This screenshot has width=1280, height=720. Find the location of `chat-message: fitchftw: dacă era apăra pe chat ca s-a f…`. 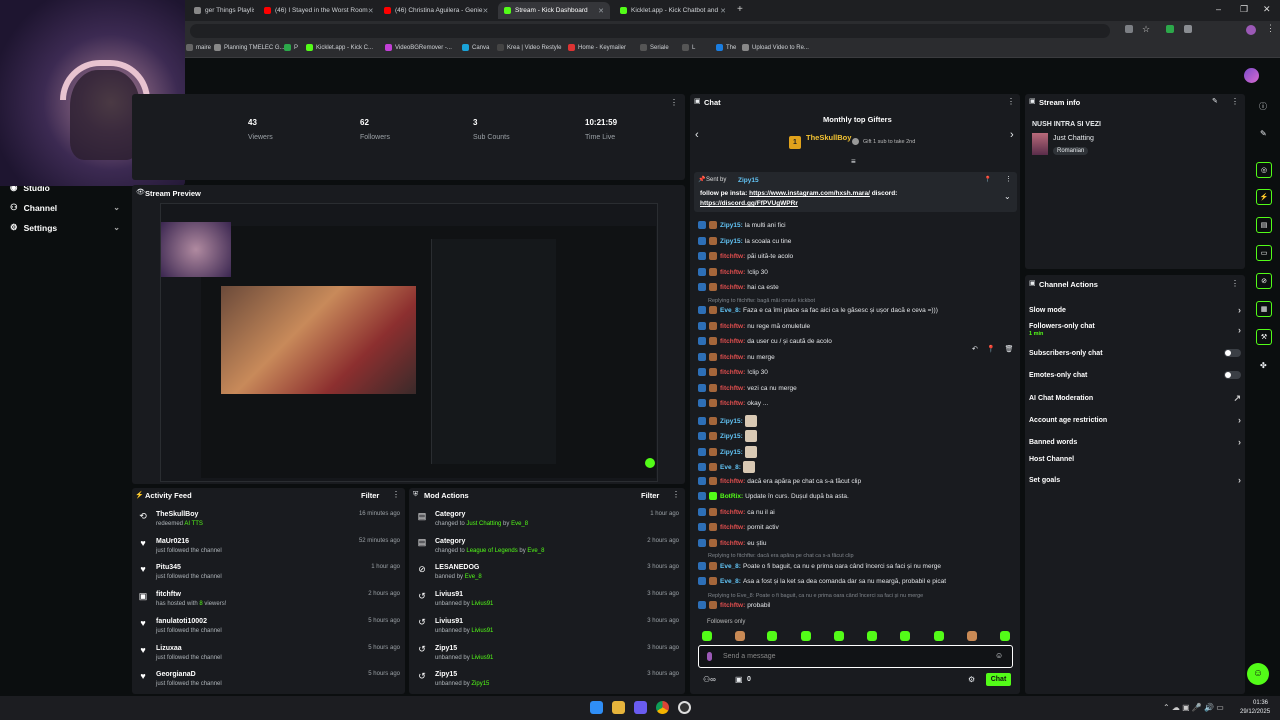

chat-message: fitchftw: dacă era apăra pe chat ca s-a f… is located at coordinates (858, 481).